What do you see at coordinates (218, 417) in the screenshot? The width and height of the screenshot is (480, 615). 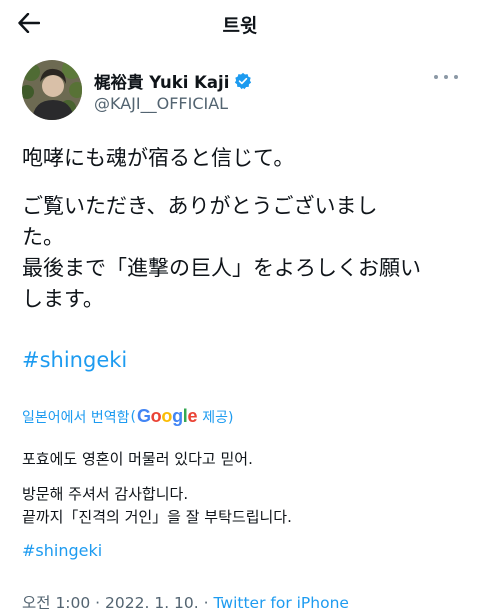 I see `provided-label: 제공)` at bounding box center [218, 417].